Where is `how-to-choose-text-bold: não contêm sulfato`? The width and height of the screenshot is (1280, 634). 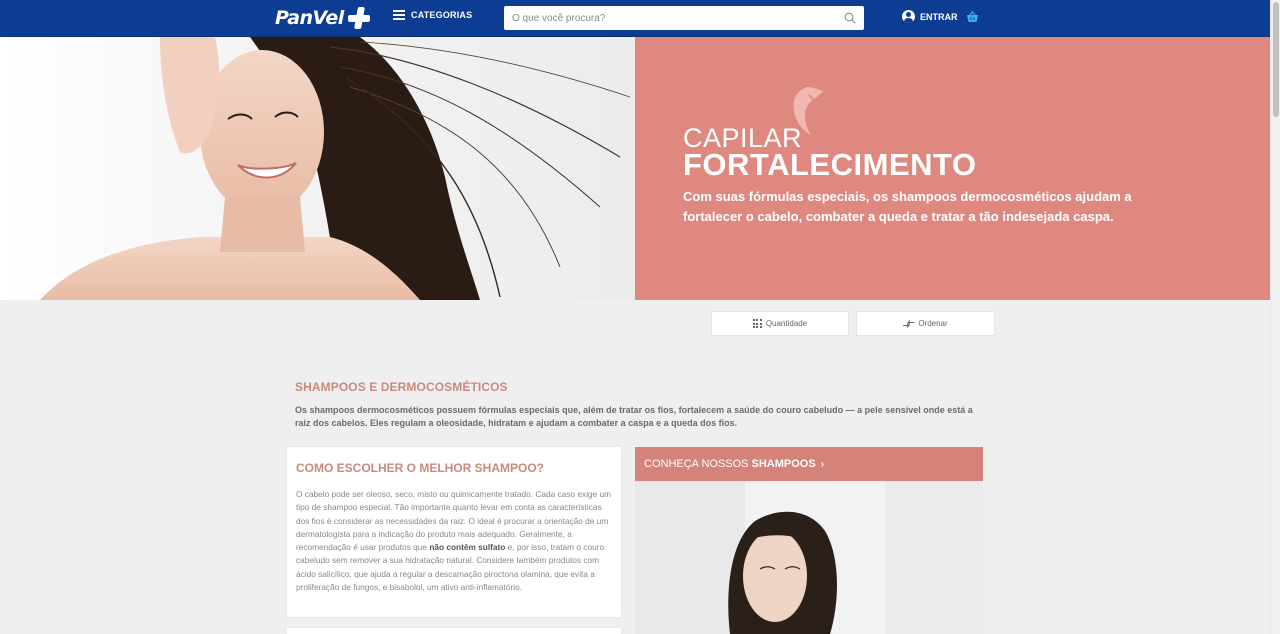
how-to-choose-text-bold: não contêm sulfato is located at coordinates (467, 547).